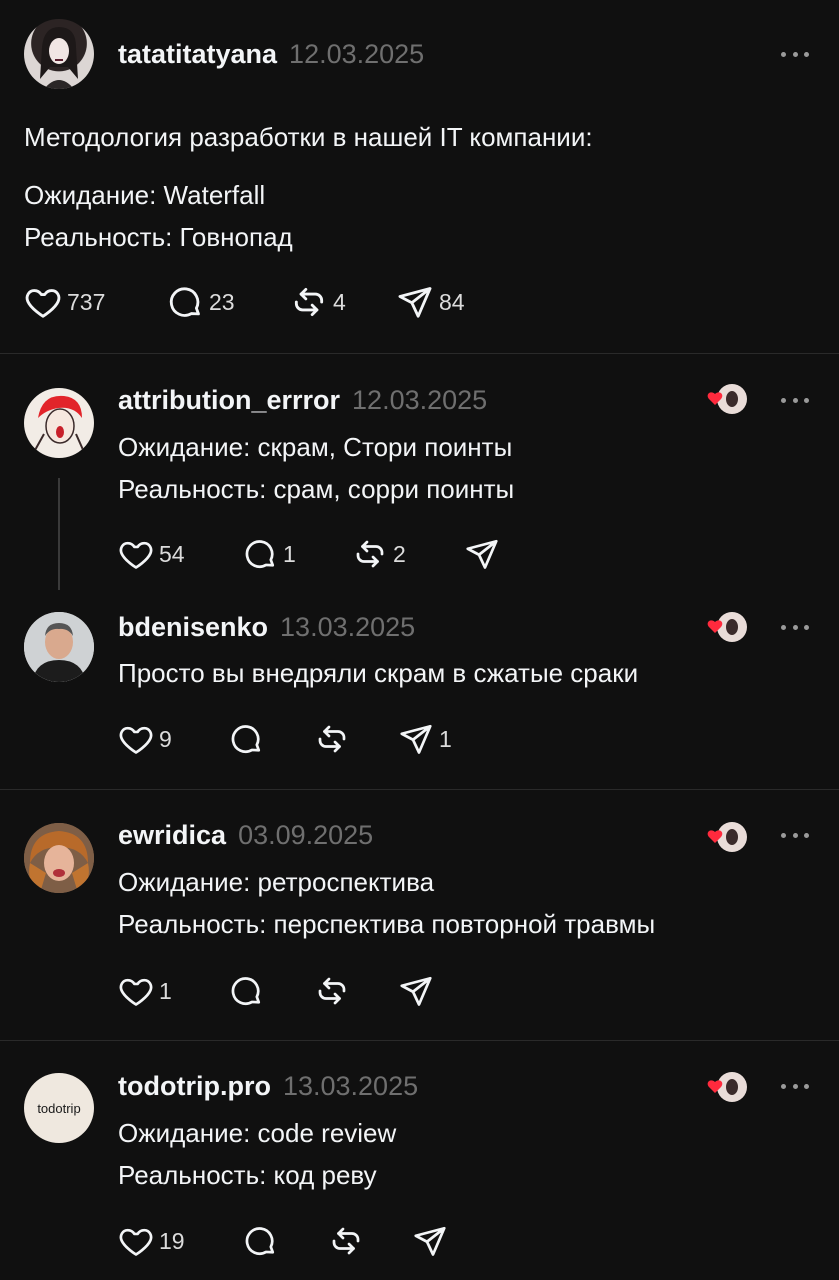  What do you see at coordinates (357, 53) in the screenshot?
I see `post-date: 12.03.2025` at bounding box center [357, 53].